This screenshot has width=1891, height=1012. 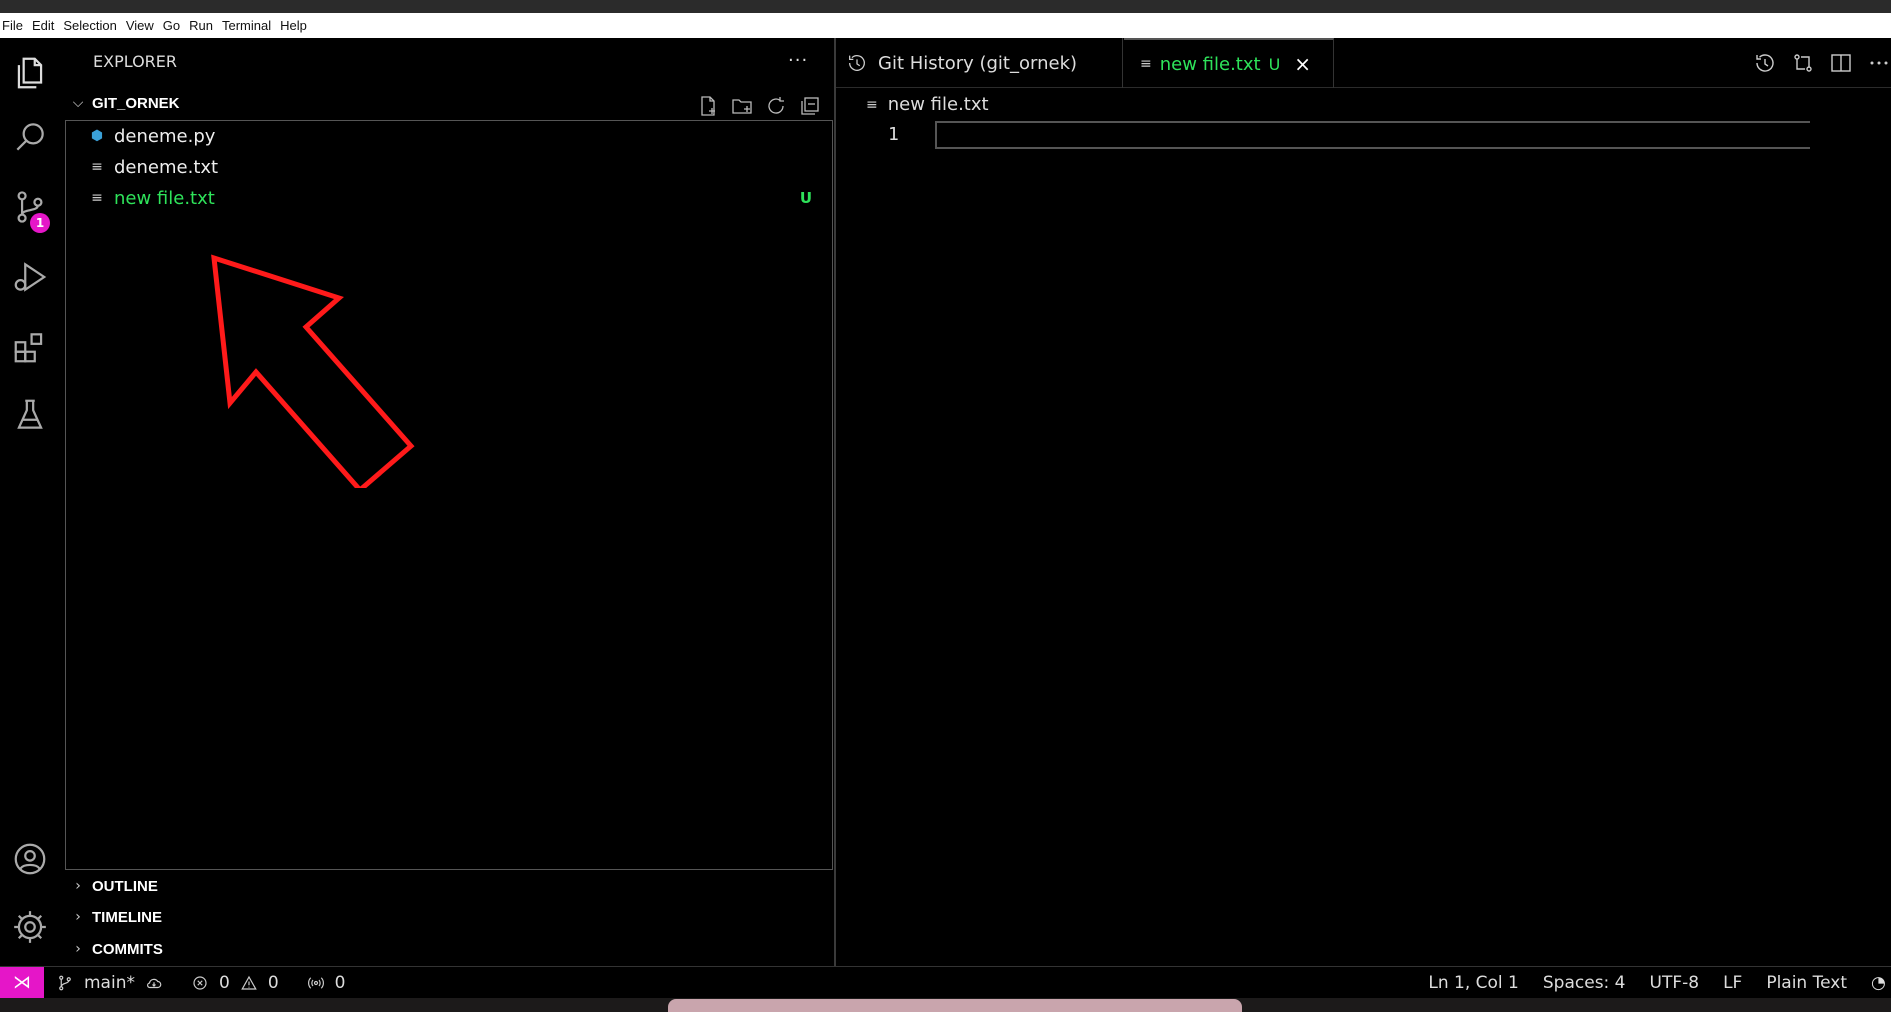 I want to click on history-icon, so click(x=857, y=63).